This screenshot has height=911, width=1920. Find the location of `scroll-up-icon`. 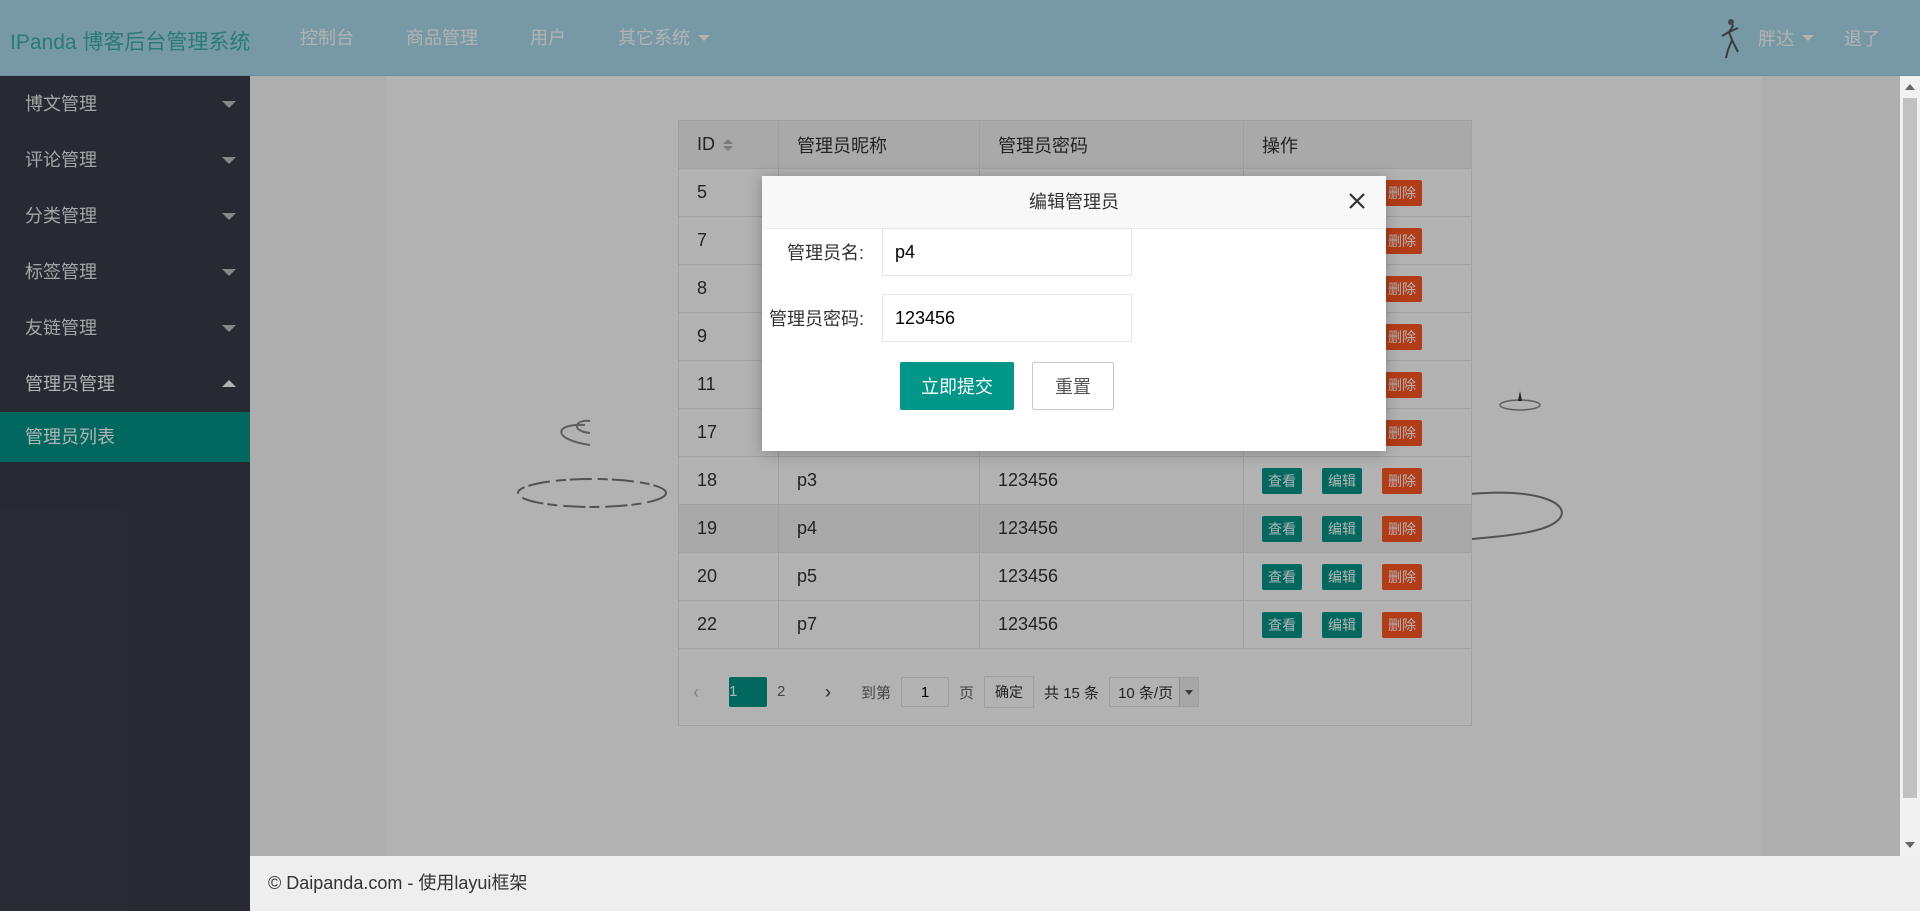

scroll-up-icon is located at coordinates (1910, 87).